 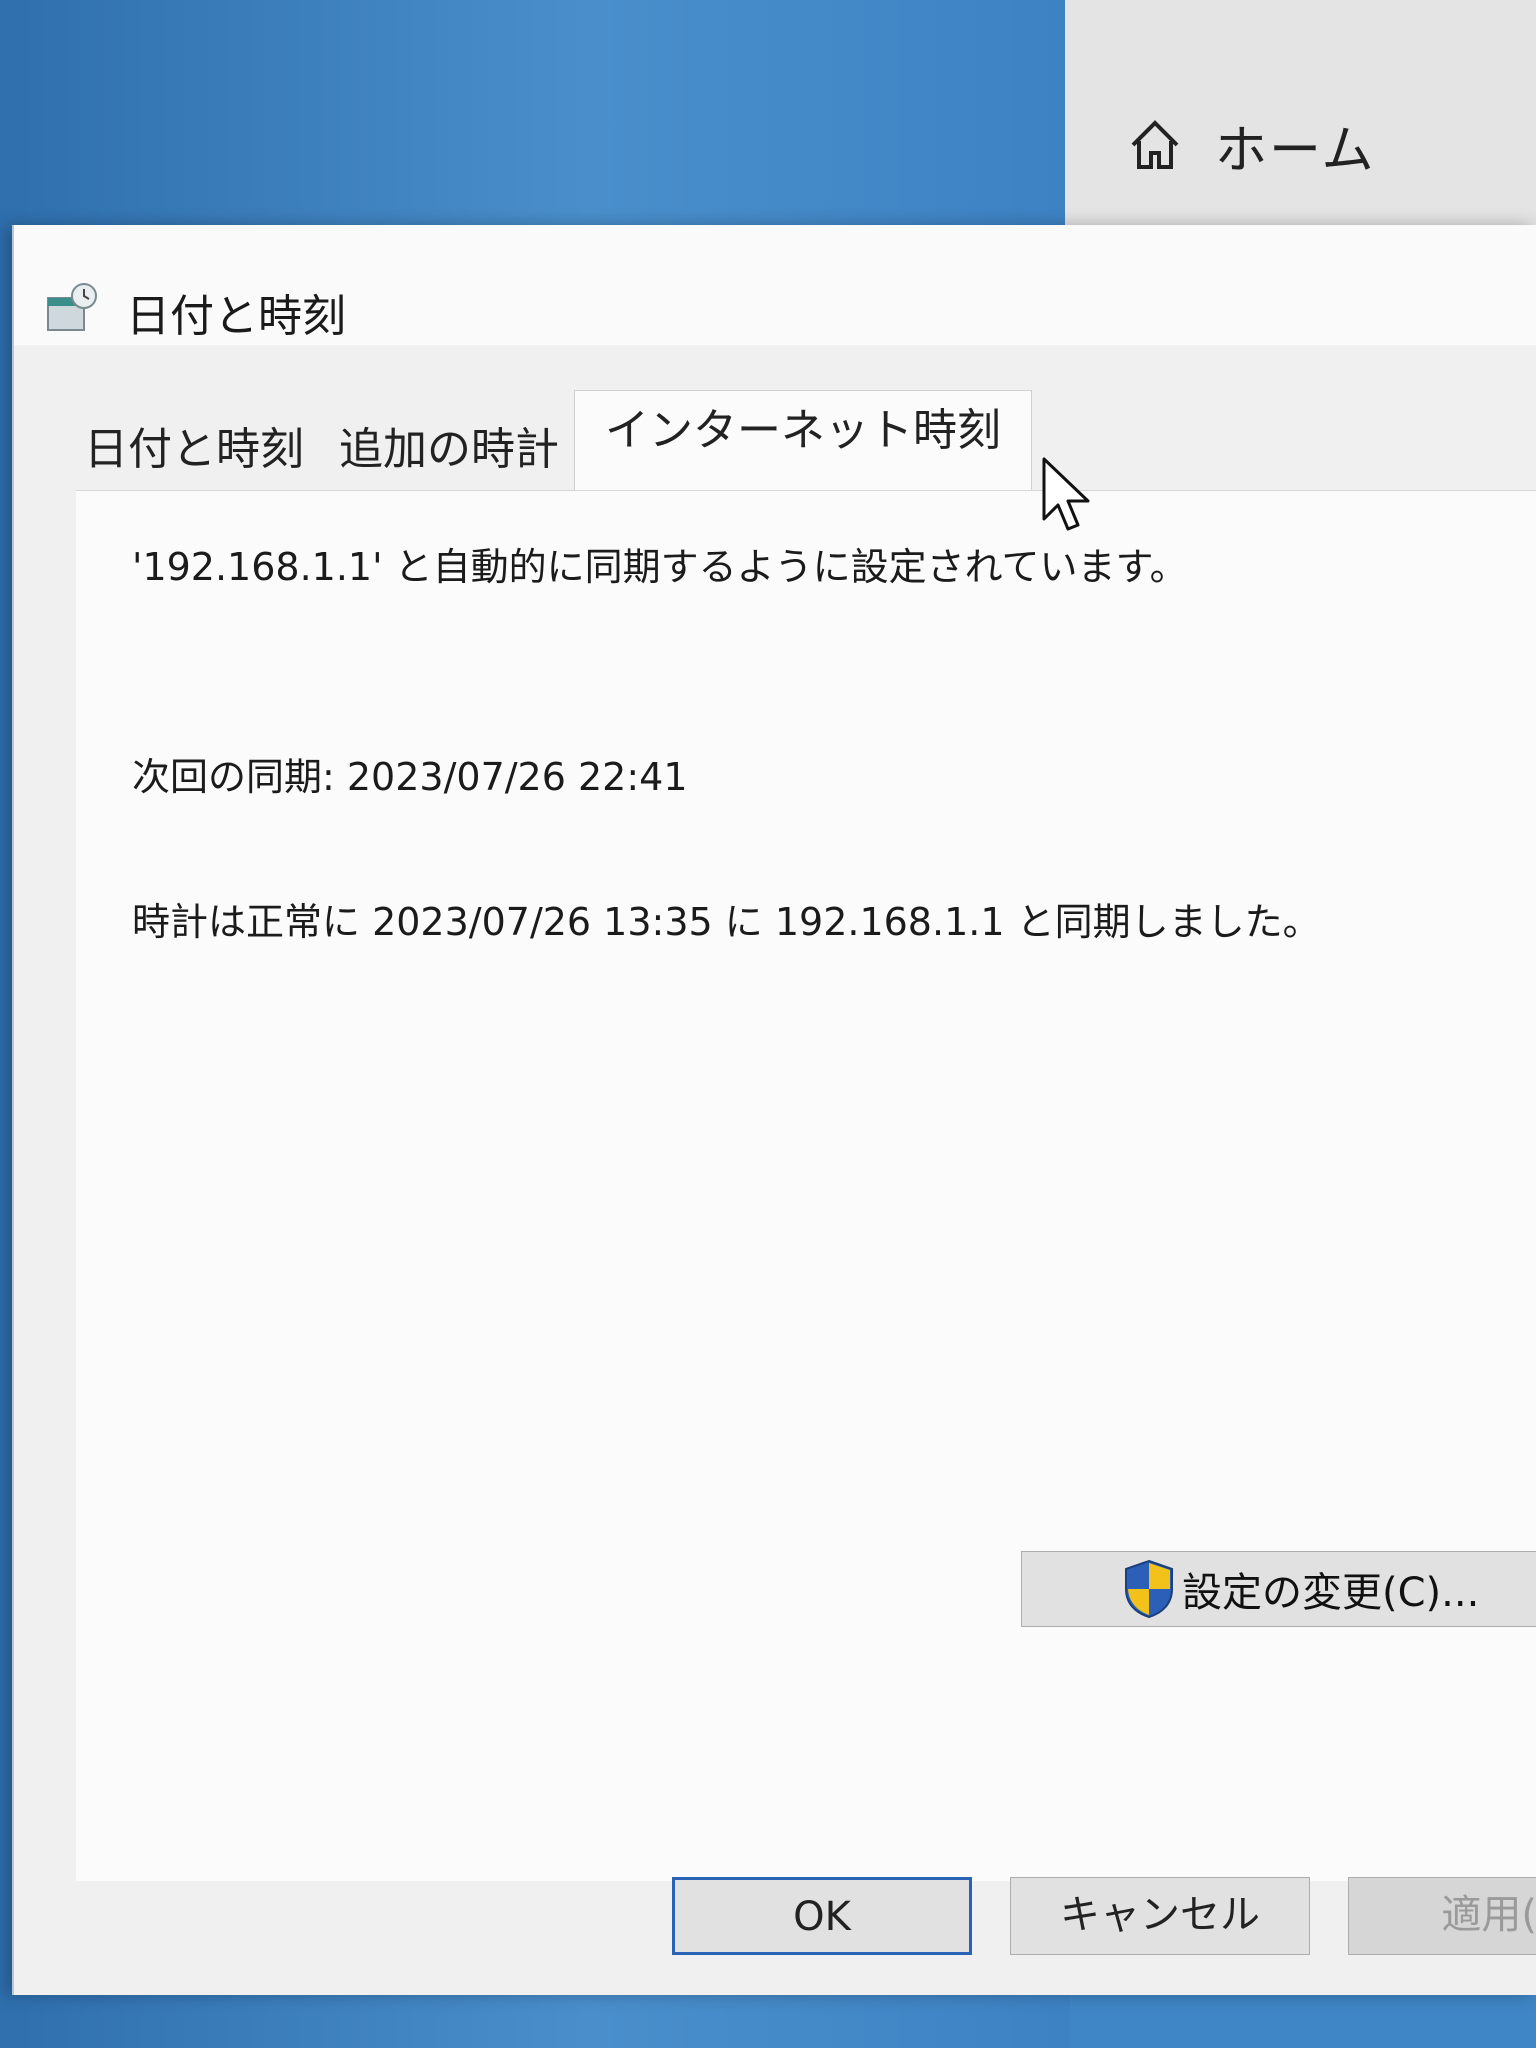 I want to click on settings-home-nav: ホーム, so click(x=1250, y=145).